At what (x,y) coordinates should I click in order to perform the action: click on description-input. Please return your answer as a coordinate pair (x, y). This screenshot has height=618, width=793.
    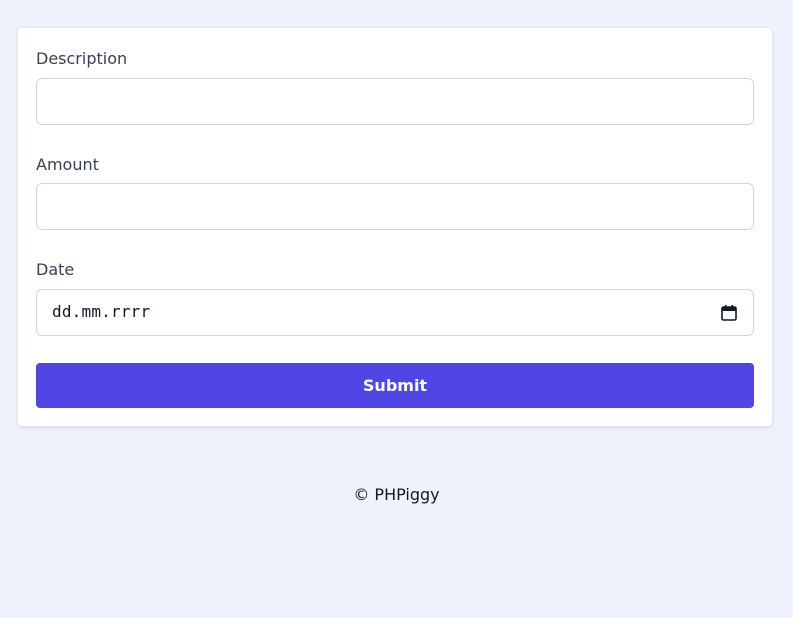
    Looking at the image, I should click on (395, 101).